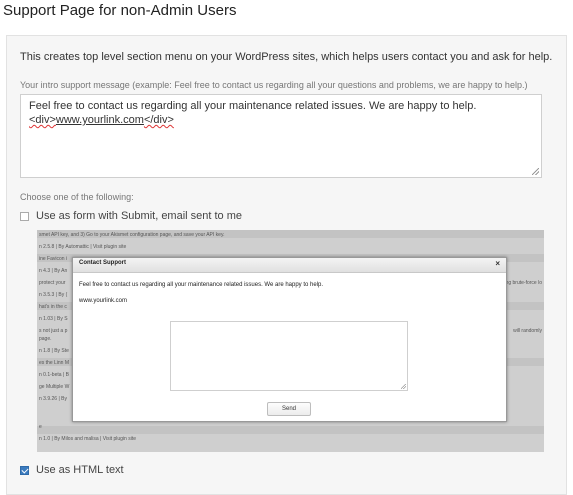  Describe the element at coordinates (103, 301) in the screenshot. I see `modal-link: www.yourlink.com` at that location.